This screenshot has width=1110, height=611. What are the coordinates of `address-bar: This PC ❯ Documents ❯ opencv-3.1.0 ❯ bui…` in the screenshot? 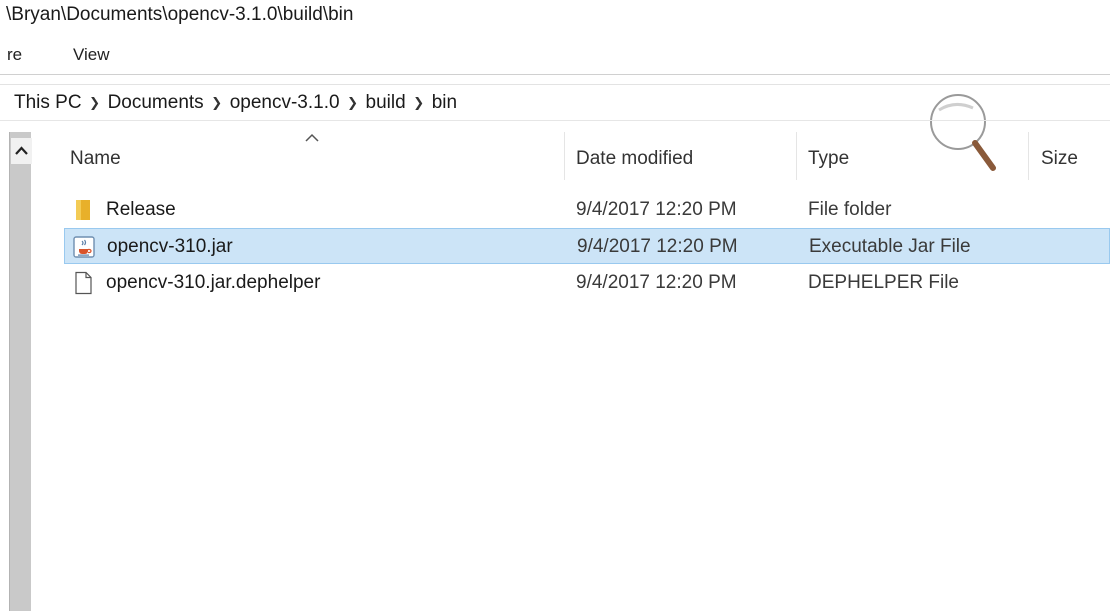 It's located at (235, 103).